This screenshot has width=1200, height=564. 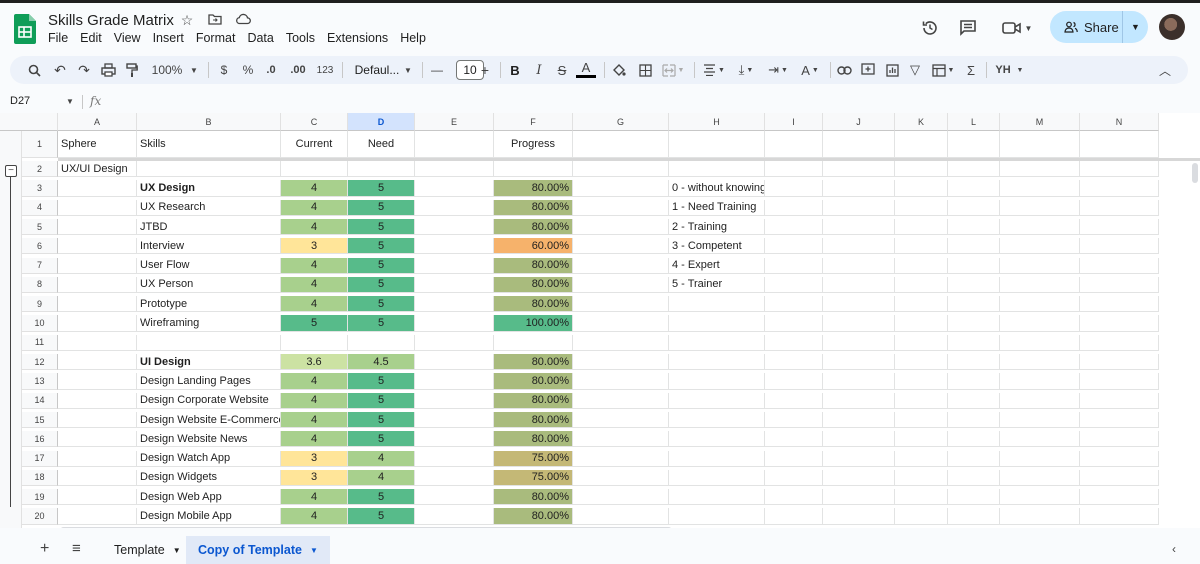 What do you see at coordinates (1029, 28) in the screenshot?
I see `meet-dropdown-icon: ▼` at bounding box center [1029, 28].